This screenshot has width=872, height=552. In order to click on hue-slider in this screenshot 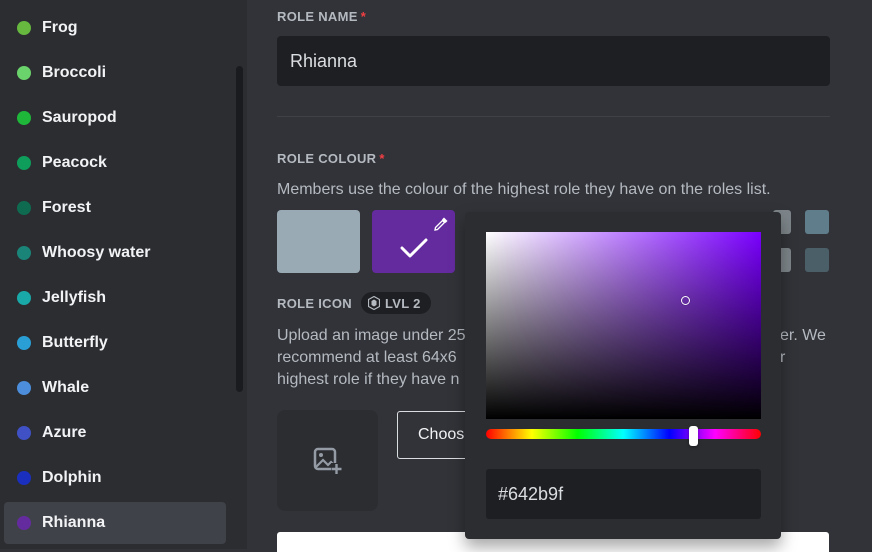, I will do `click(623, 434)`.